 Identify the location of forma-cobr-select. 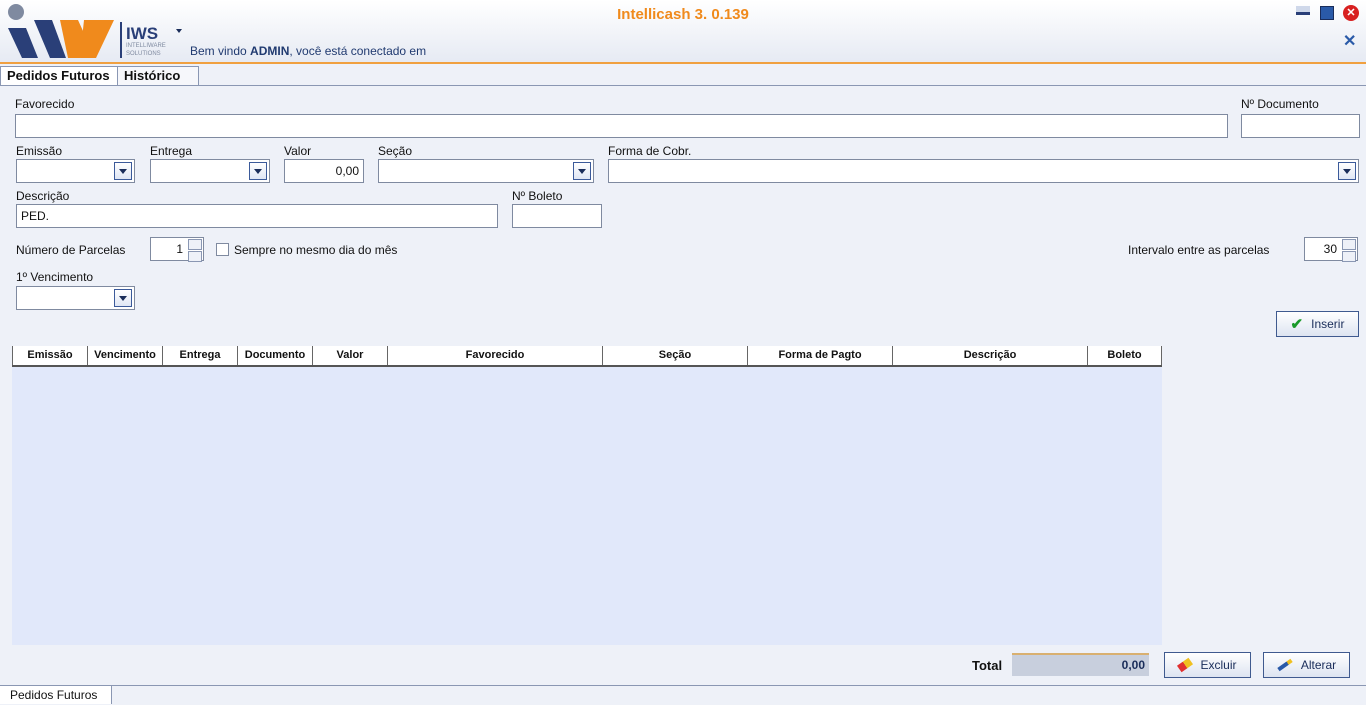
(983, 171).